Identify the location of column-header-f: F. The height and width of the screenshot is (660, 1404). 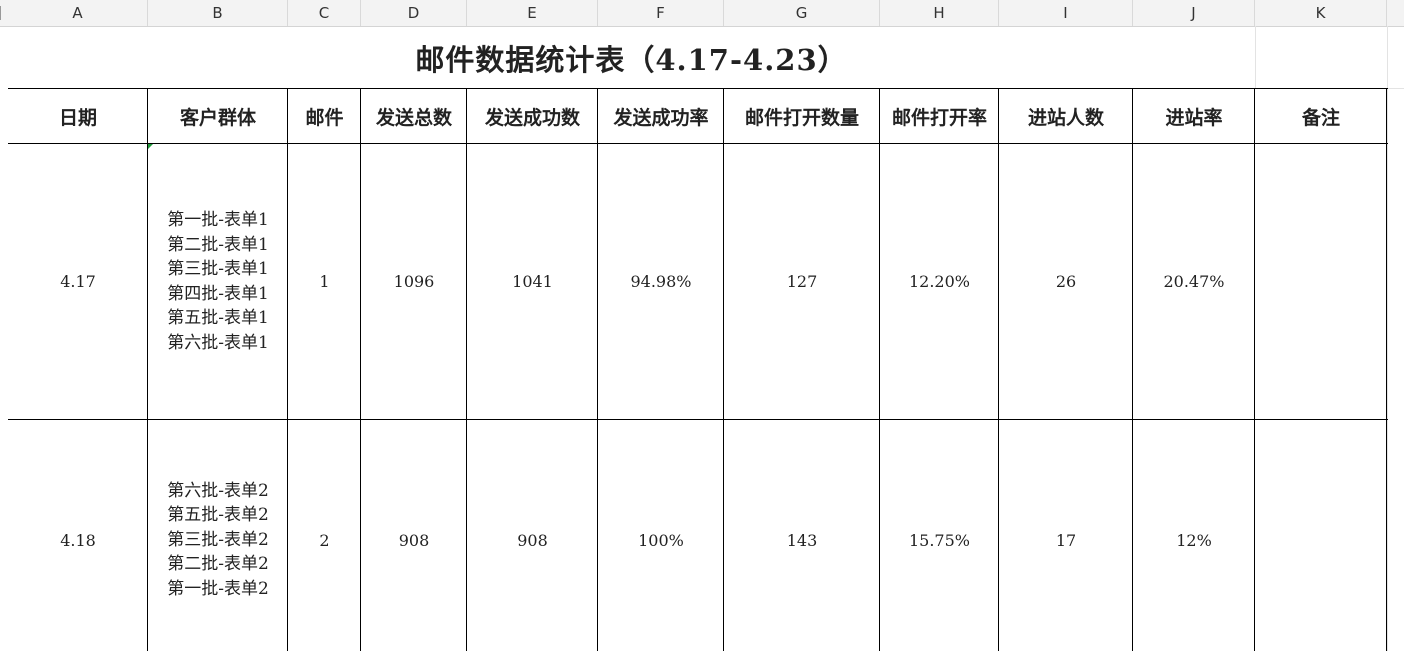
(661, 13).